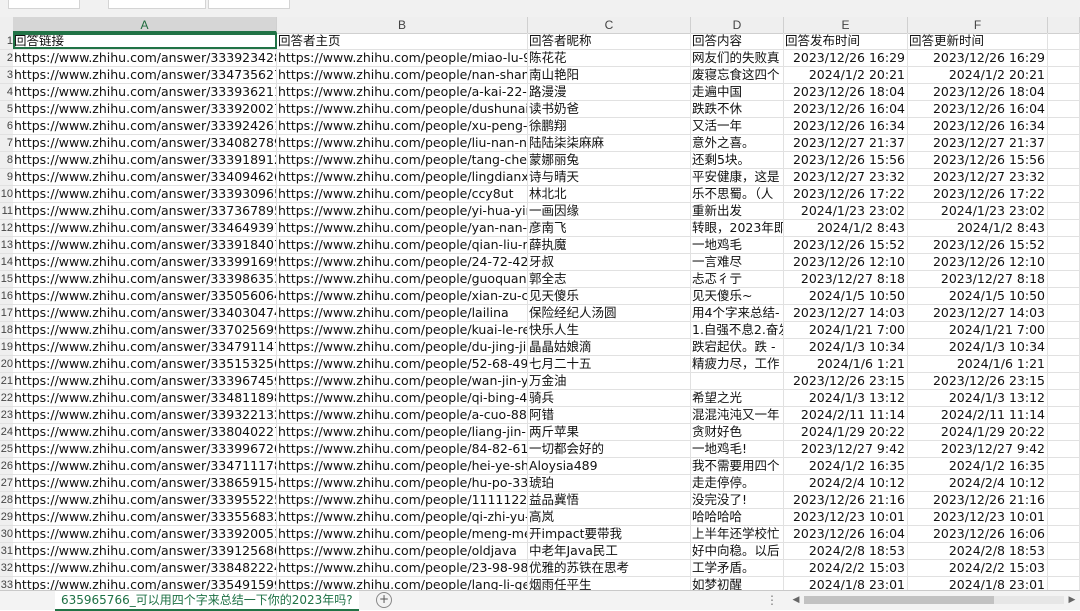 The height and width of the screenshot is (611, 1080). I want to click on row-number: 33, so click(6, 583).